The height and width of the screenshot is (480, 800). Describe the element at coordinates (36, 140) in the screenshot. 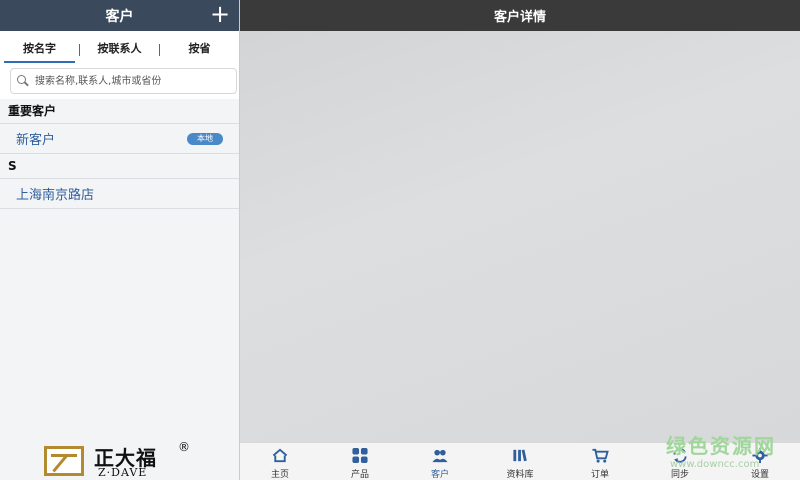

I see `customer-name: 新客户` at that location.